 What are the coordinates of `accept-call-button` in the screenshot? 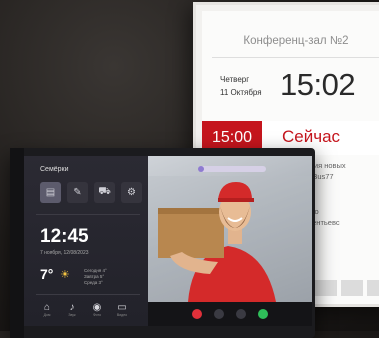 It's located at (263, 314).